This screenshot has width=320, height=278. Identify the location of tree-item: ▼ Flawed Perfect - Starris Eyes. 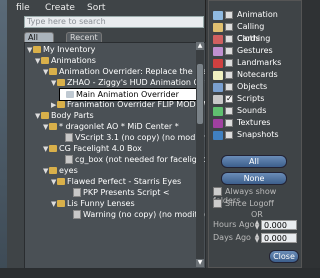
(116, 181).